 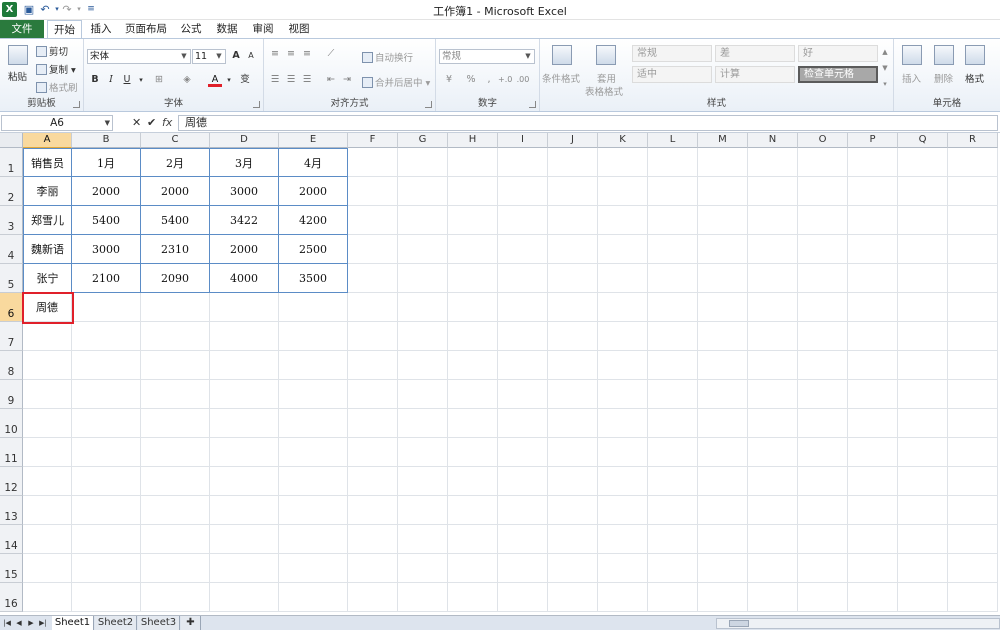 What do you see at coordinates (423, 220) in the screenshot?
I see `cell-g3` at bounding box center [423, 220].